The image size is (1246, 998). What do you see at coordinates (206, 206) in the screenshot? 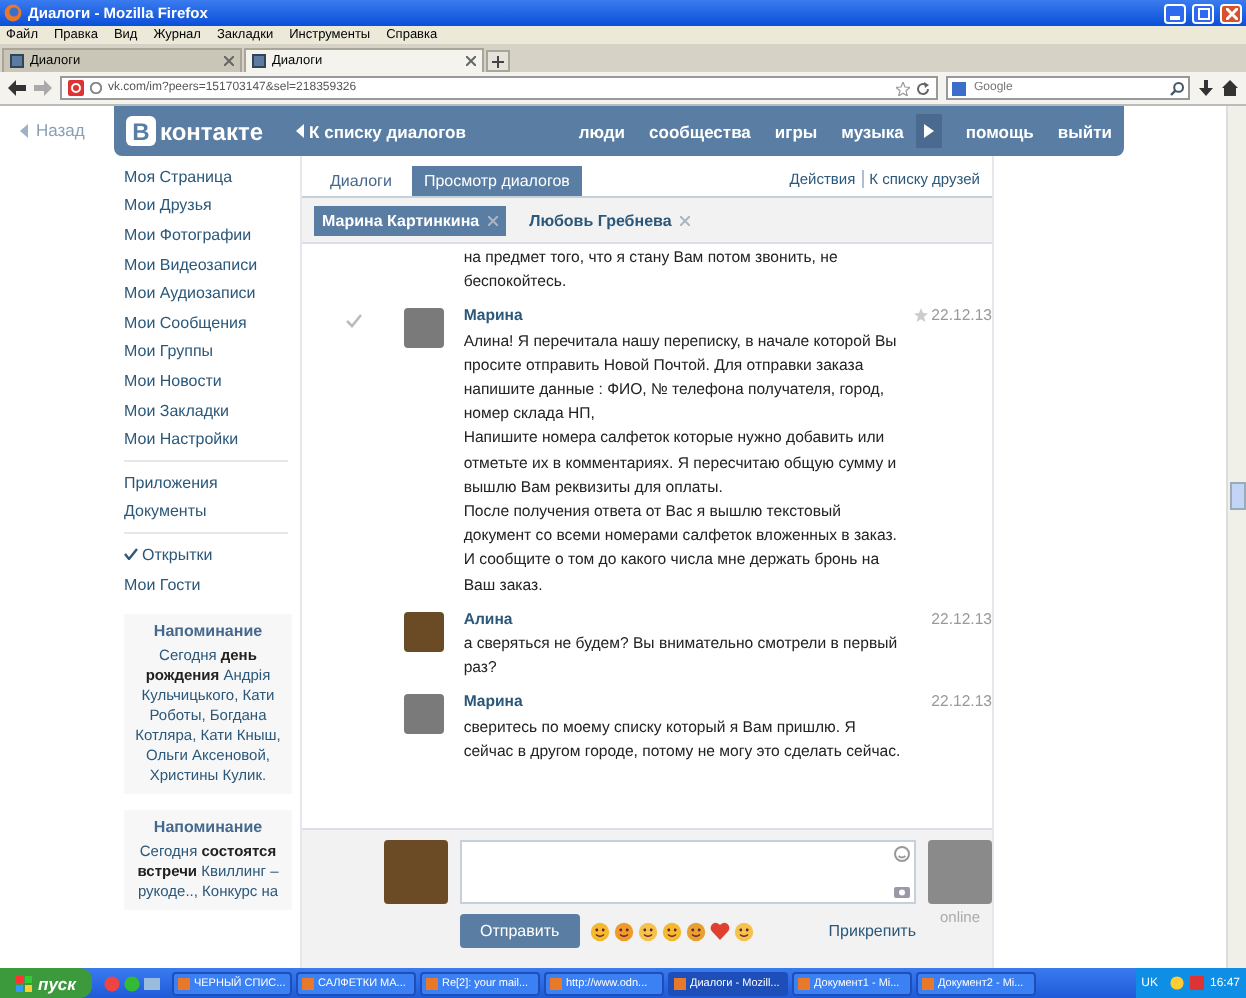
I see `sidebar-item: Мои Друзья` at bounding box center [206, 206].